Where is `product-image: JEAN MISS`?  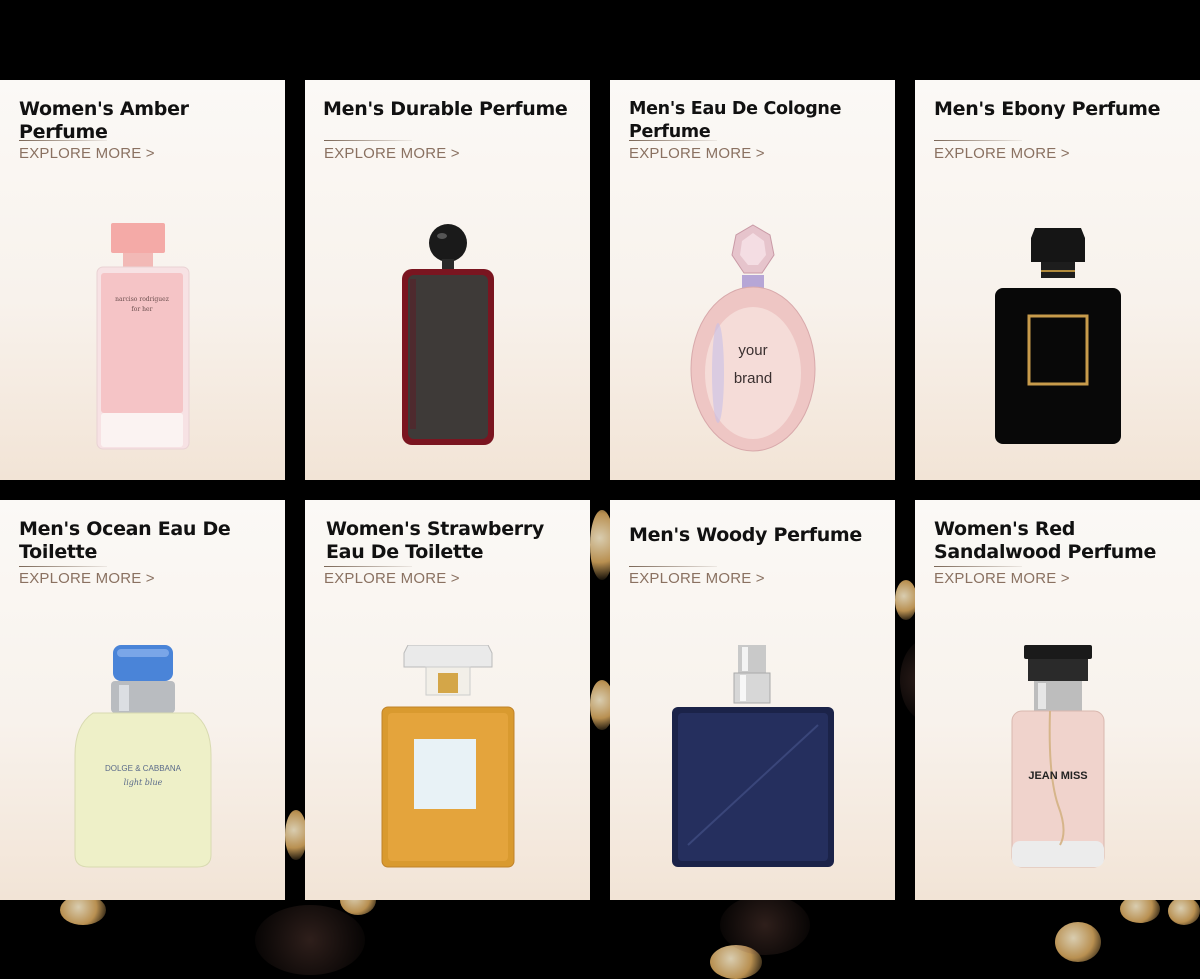 product-image: JEAN MISS is located at coordinates (1057, 757).